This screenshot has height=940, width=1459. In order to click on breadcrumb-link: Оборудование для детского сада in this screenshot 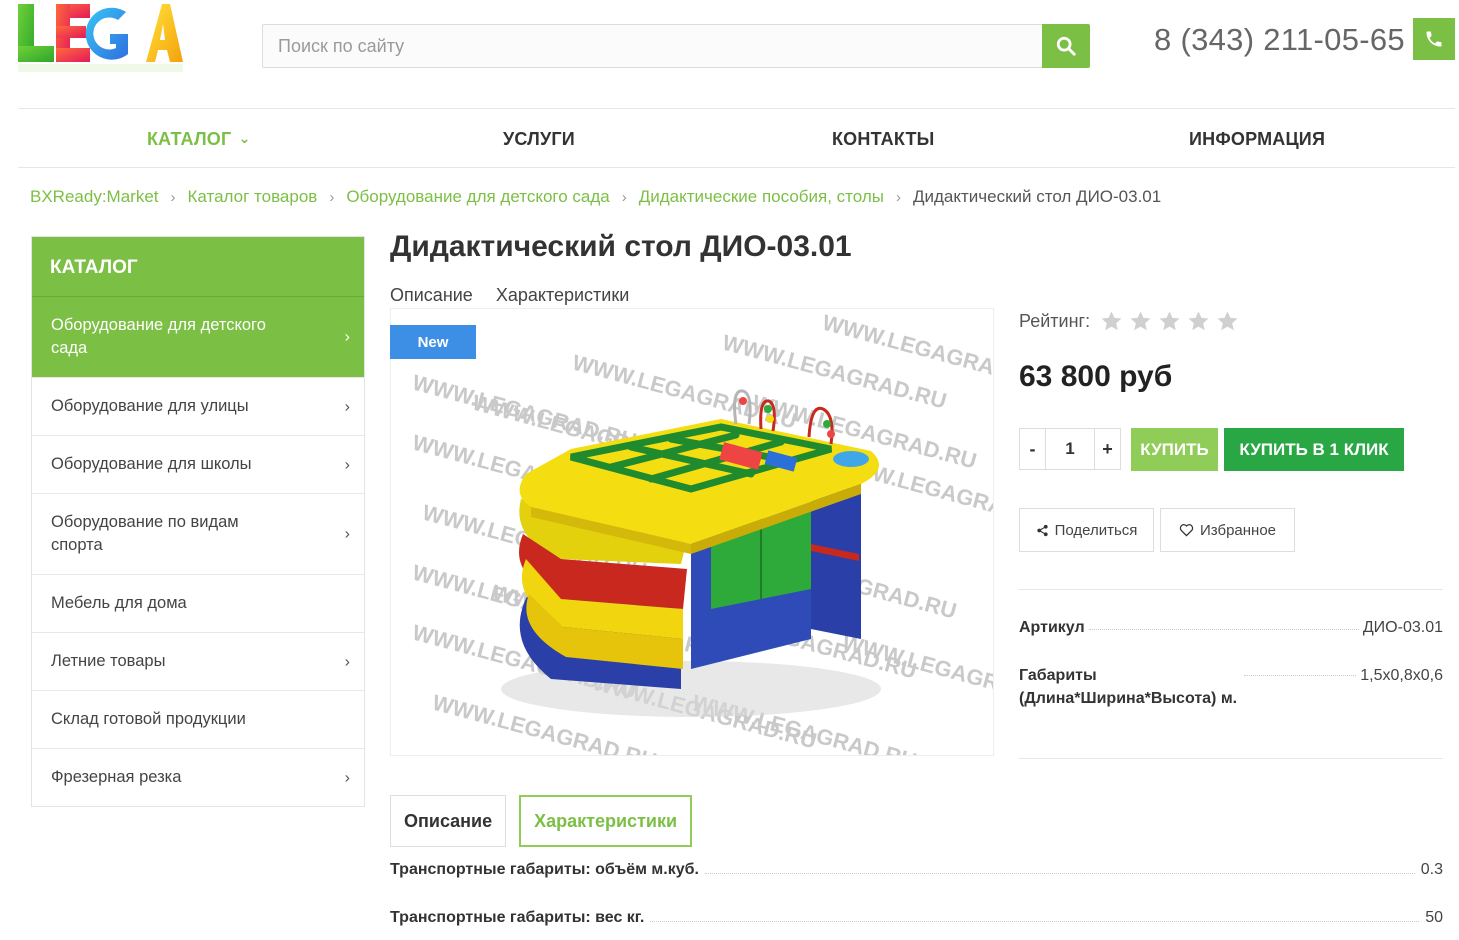, I will do `click(477, 197)`.